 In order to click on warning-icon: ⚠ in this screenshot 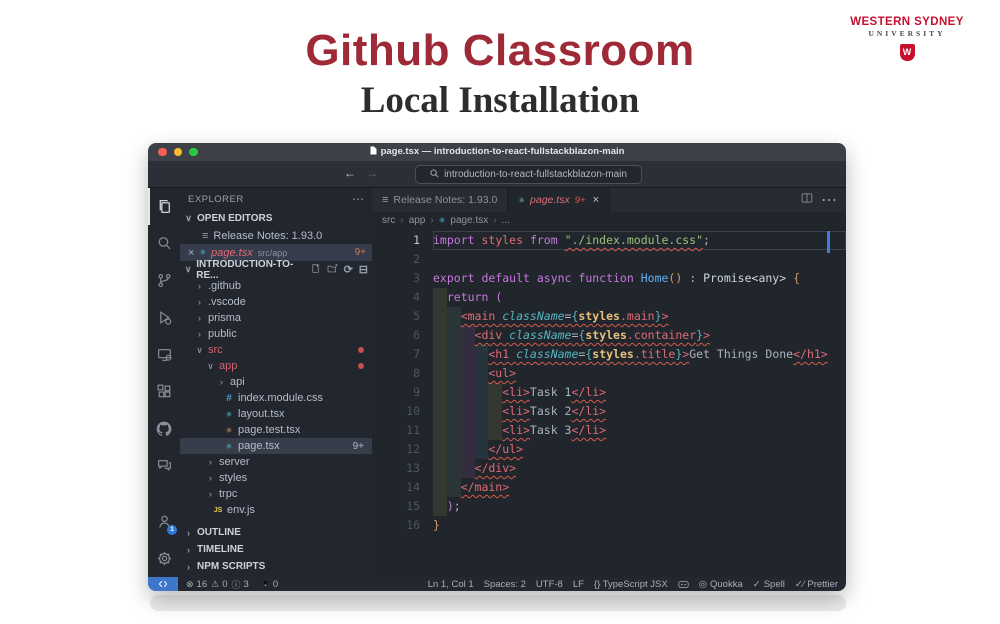, I will do `click(215, 583)`.